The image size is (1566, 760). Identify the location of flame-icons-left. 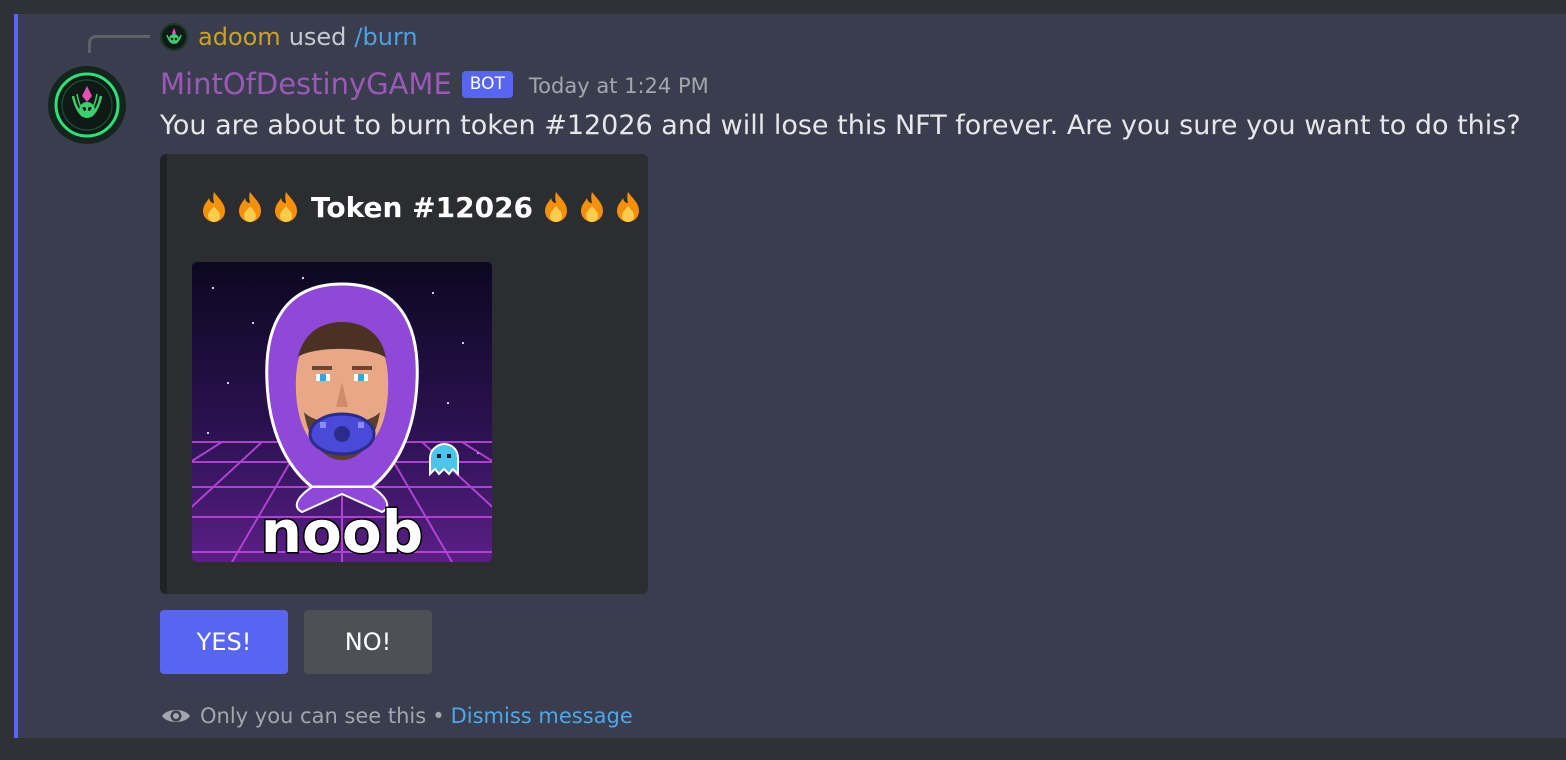
(251, 207).